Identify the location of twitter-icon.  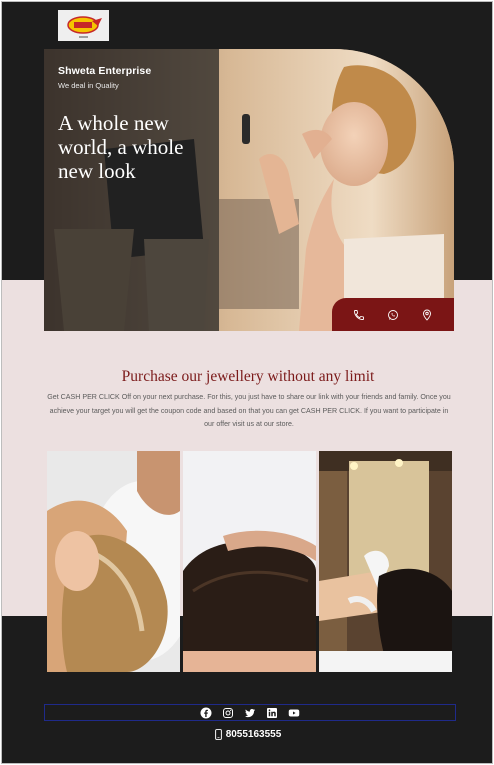
(250, 712).